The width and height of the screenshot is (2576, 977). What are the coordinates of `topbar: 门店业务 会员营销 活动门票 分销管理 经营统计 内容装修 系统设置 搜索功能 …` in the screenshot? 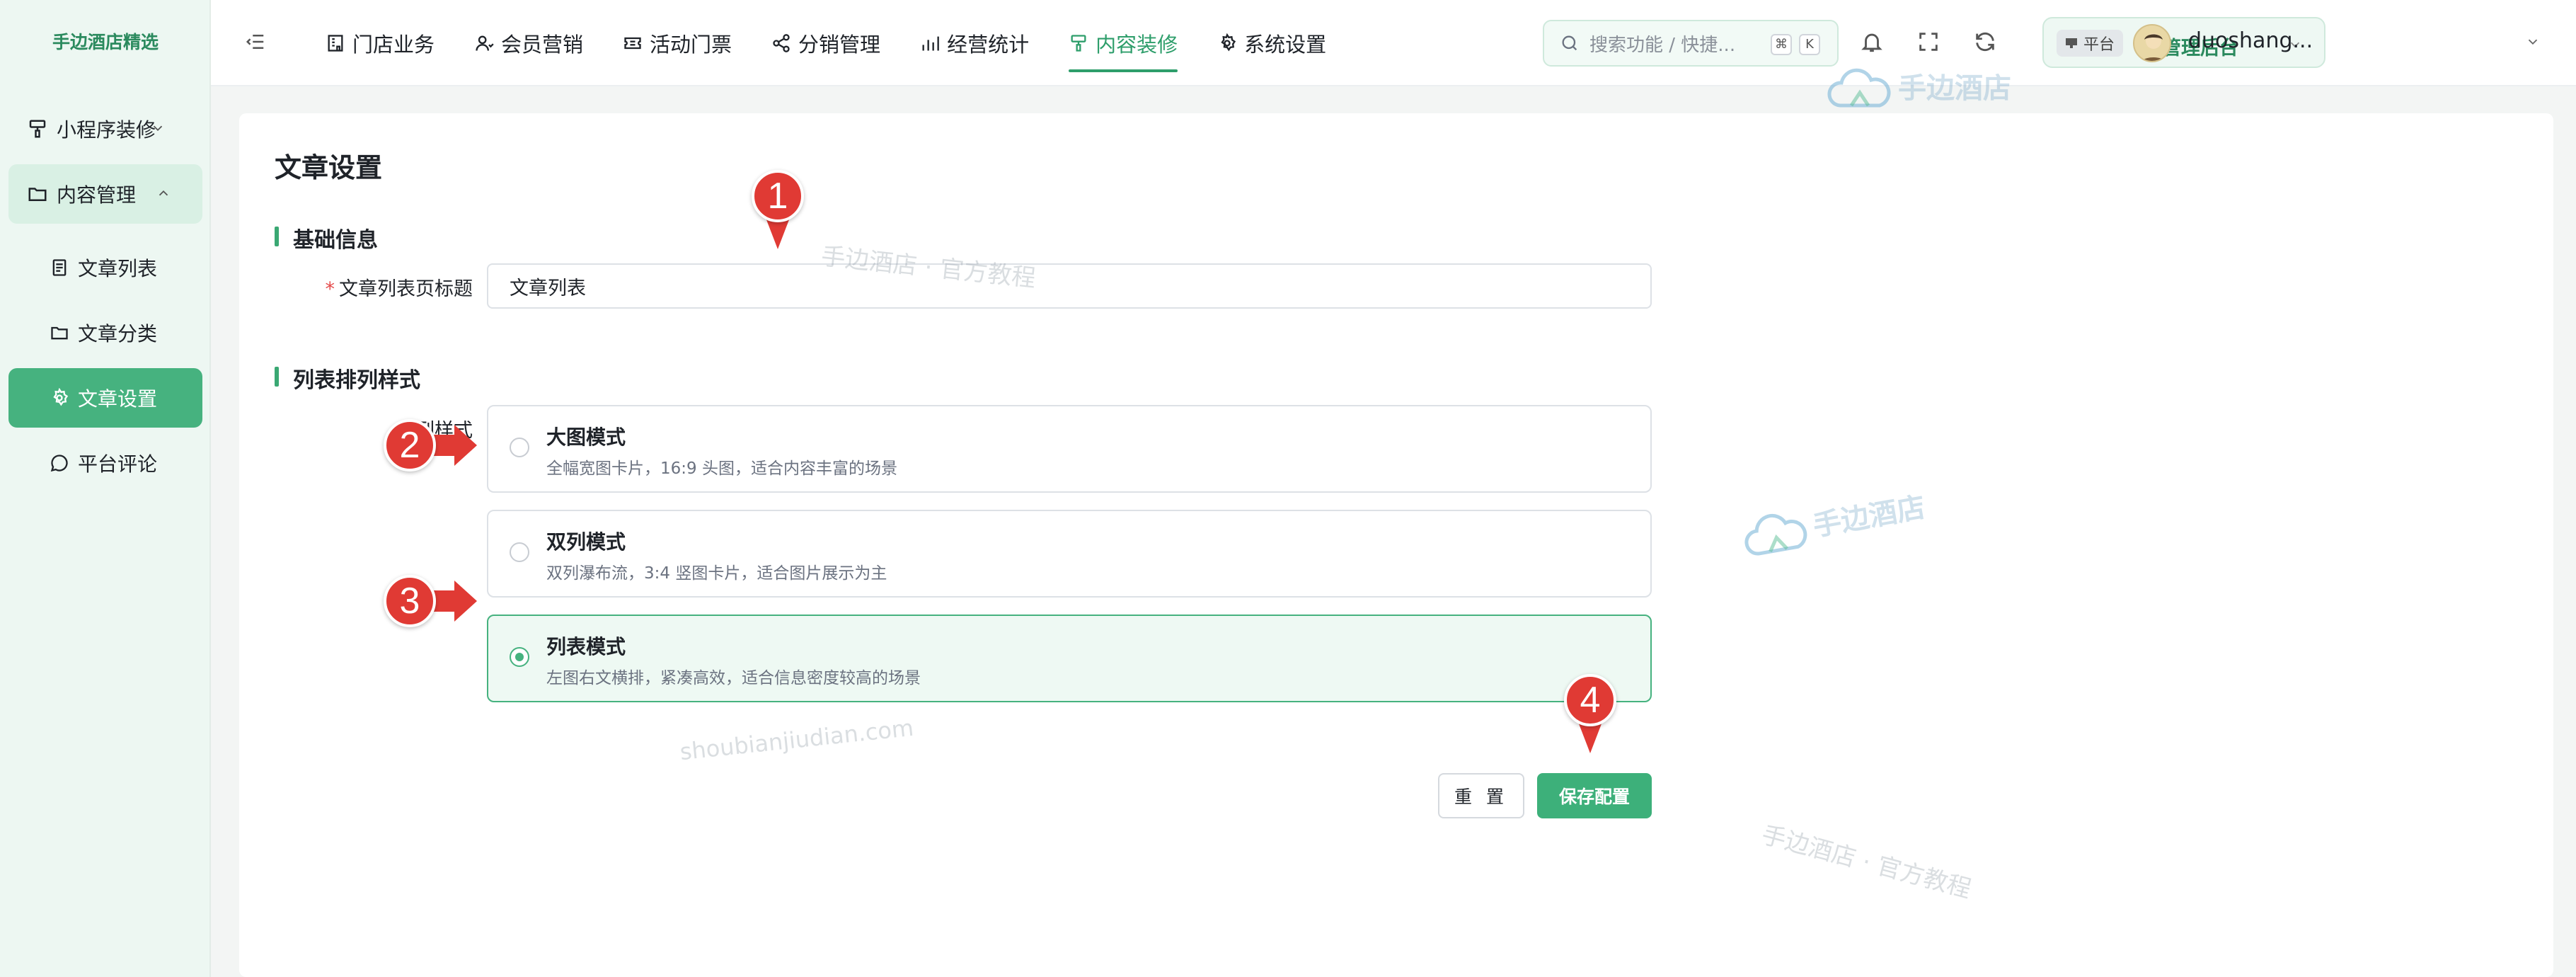 It's located at (1393, 43).